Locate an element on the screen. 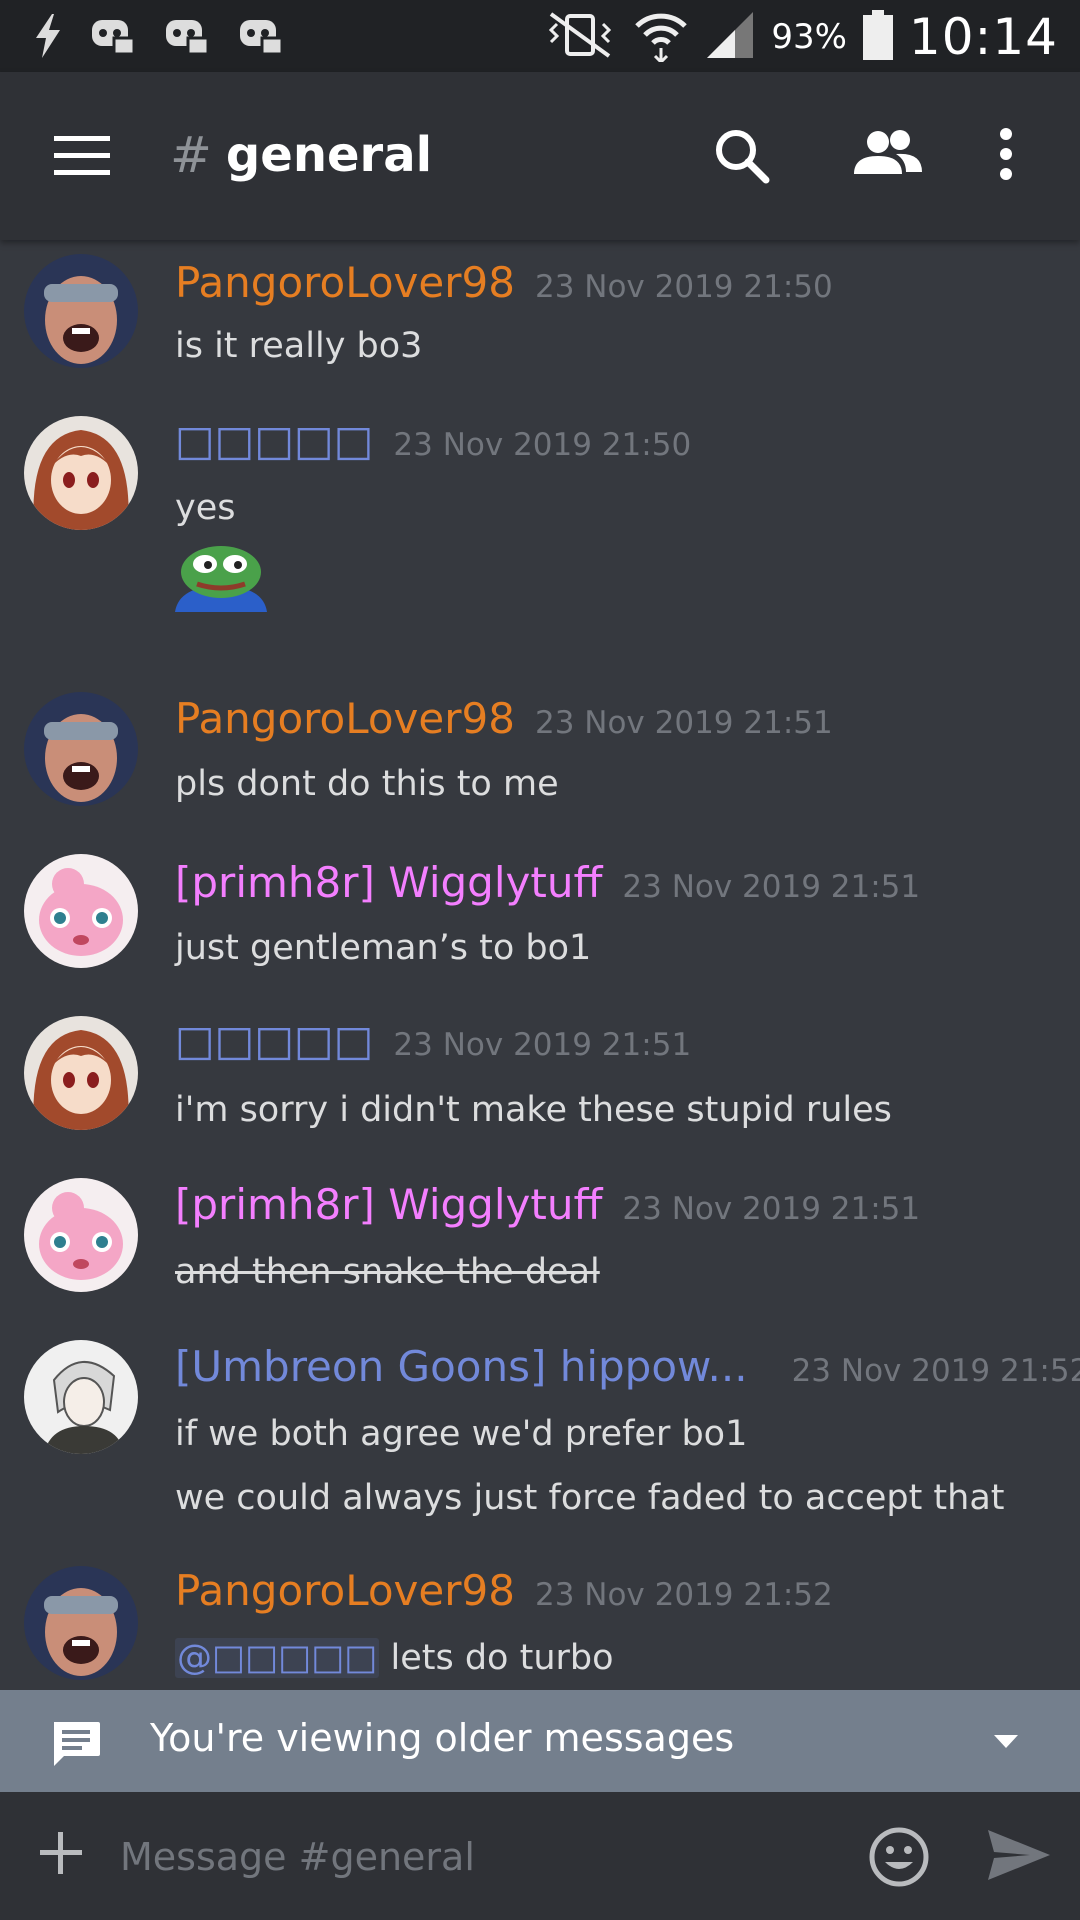  message-header: □□□□□ 23 Nov 2019 21:51 is located at coordinates (433, 1040).